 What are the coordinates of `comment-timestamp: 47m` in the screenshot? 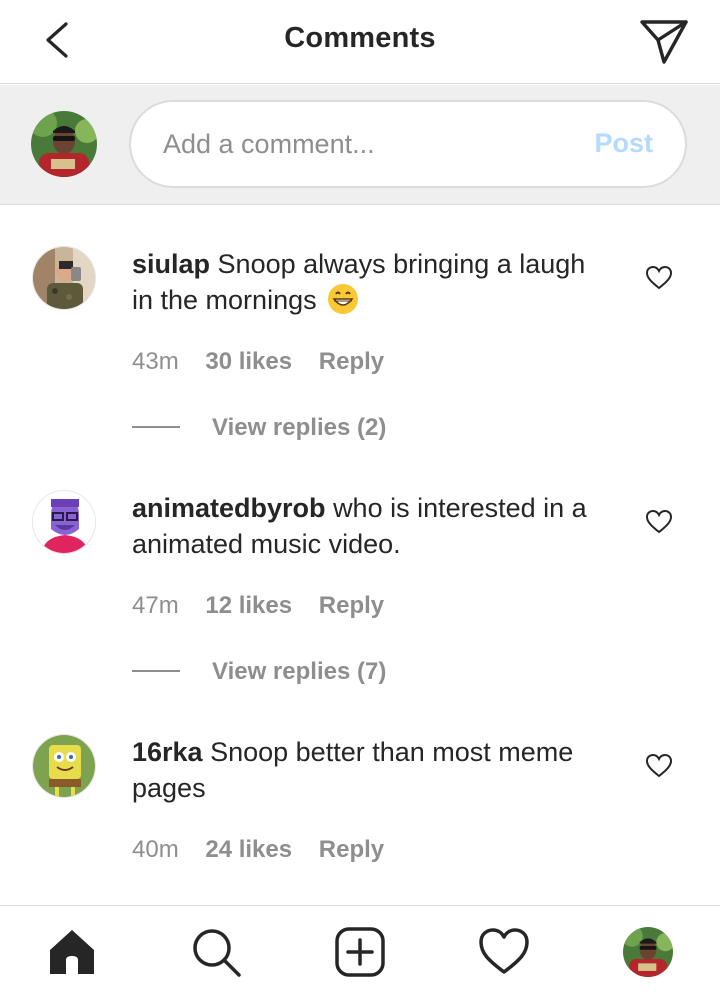 It's located at (155, 605).